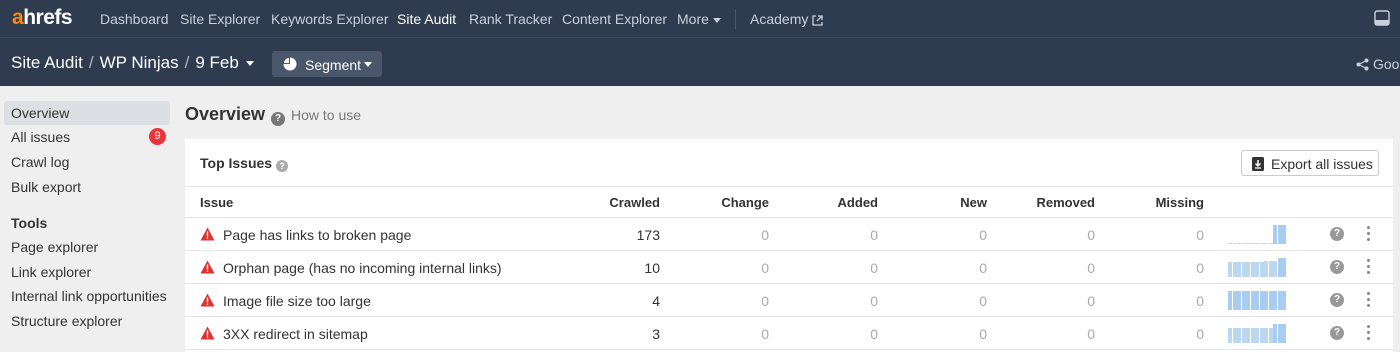 Image resolution: width=1400 pixels, height=352 pixels. What do you see at coordinates (41, 137) in the screenshot?
I see `sidebar-item-label: All issues` at bounding box center [41, 137].